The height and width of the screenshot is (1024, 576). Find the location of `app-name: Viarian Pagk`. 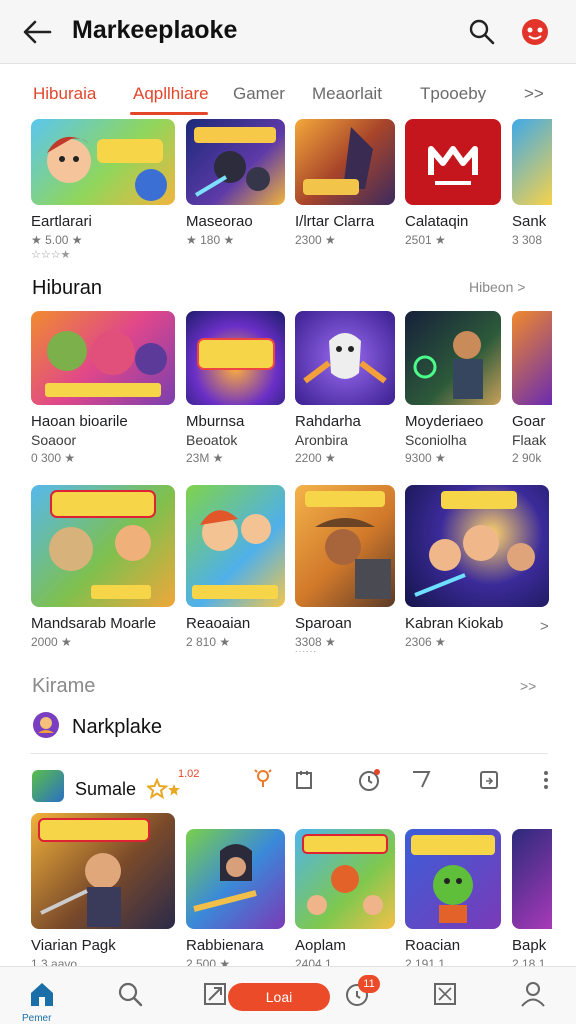

app-name: Viarian Pagk is located at coordinates (73, 945).